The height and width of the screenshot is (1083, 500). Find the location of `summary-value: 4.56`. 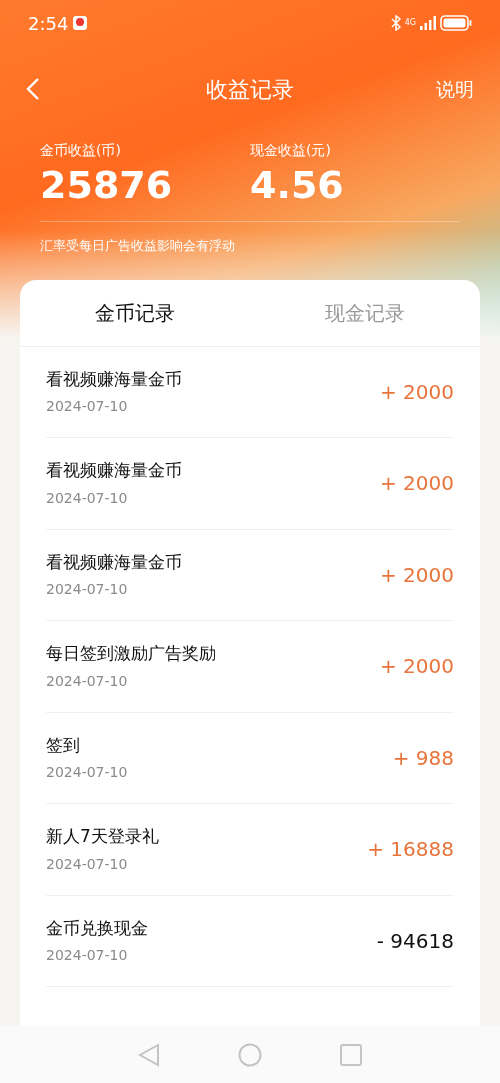

summary-value: 4.56 is located at coordinates (297, 185).